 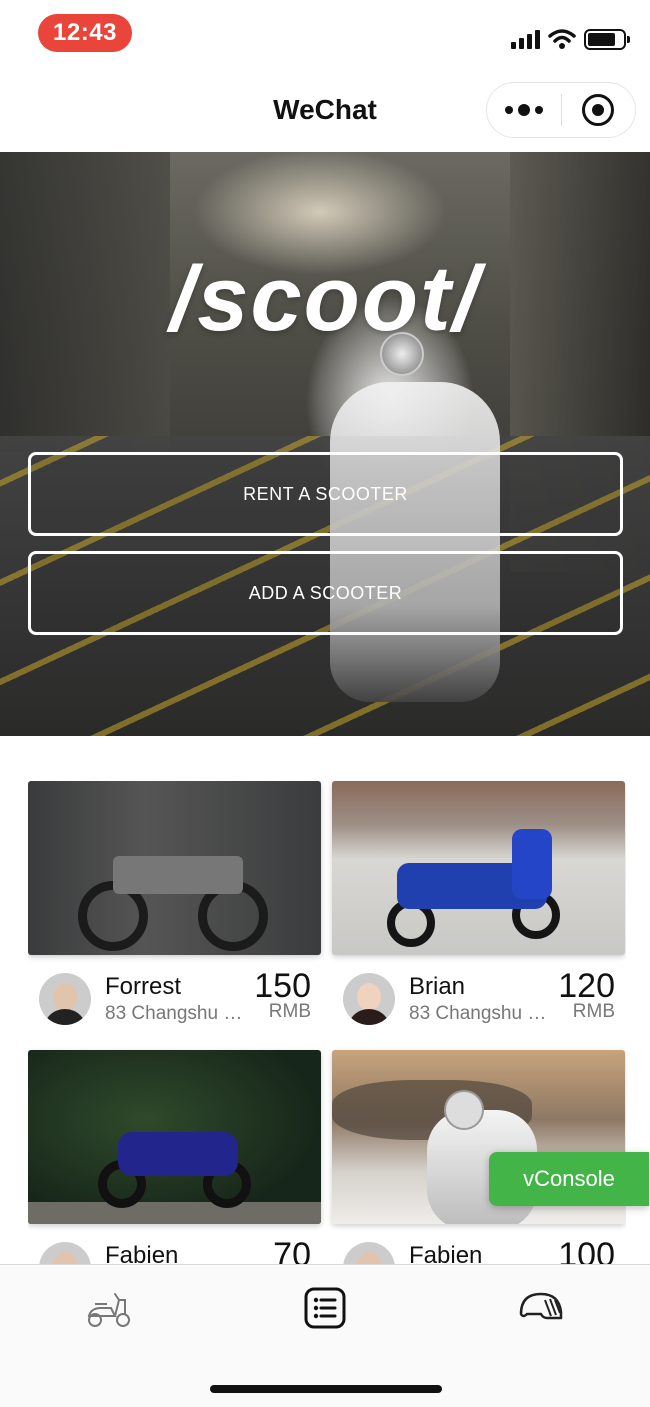 What do you see at coordinates (292, 1250) in the screenshot?
I see `price: 70` at bounding box center [292, 1250].